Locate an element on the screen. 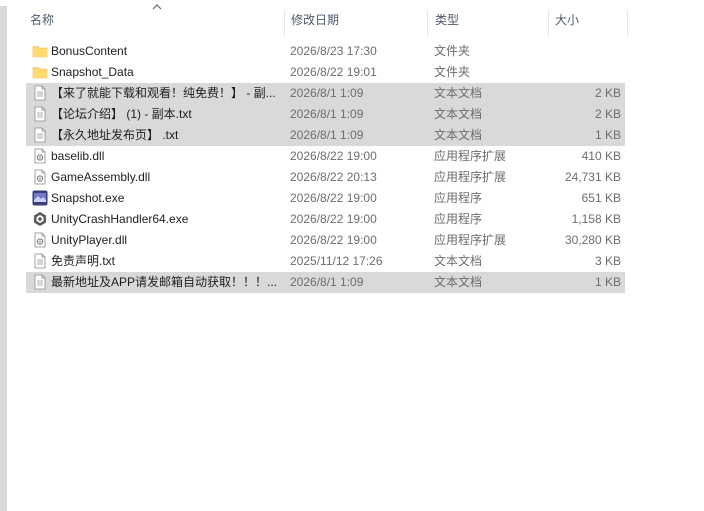 This screenshot has height=511, width=704. file-row: BonusContent 2026/8/23 17:30 文件夹 is located at coordinates (325, 51).